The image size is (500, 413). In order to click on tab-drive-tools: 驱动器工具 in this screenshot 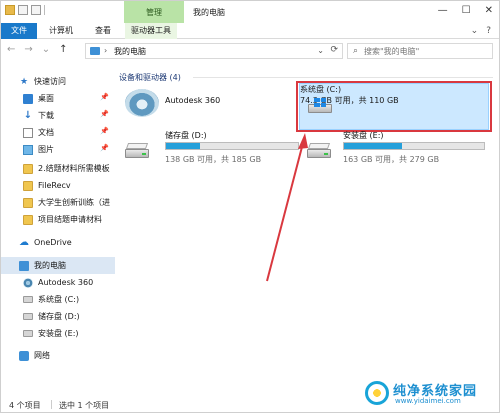, I will do `click(151, 31)`.